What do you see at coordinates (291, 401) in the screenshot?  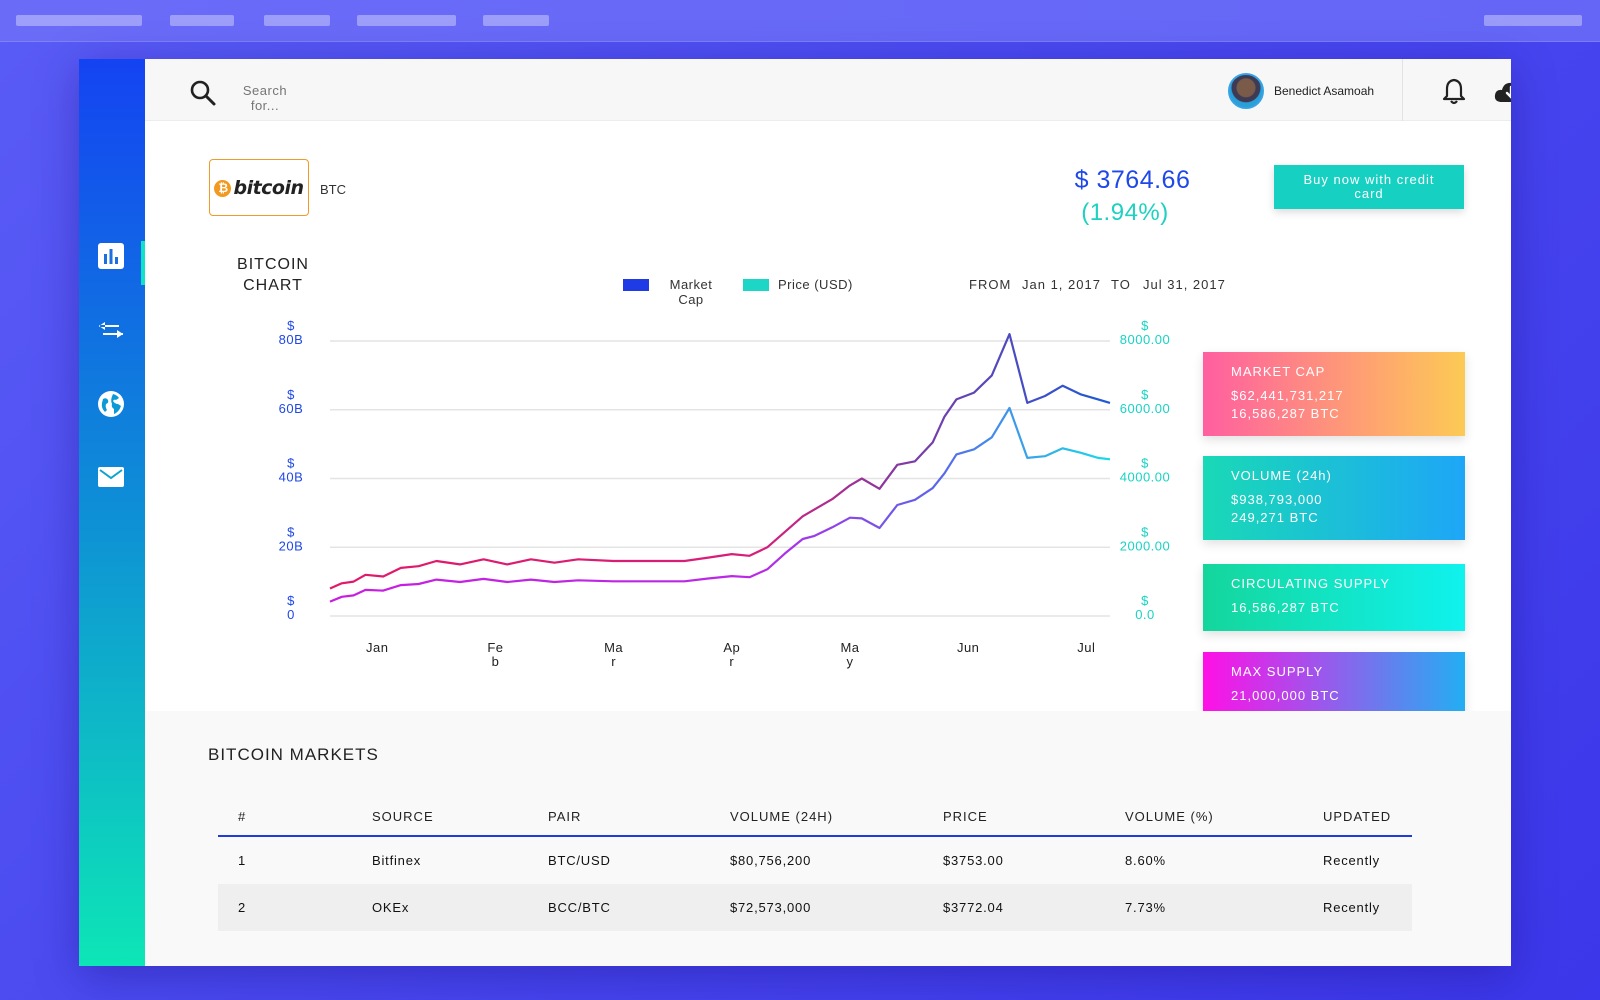 I see `y-tick-label-left: $60B` at bounding box center [291, 401].